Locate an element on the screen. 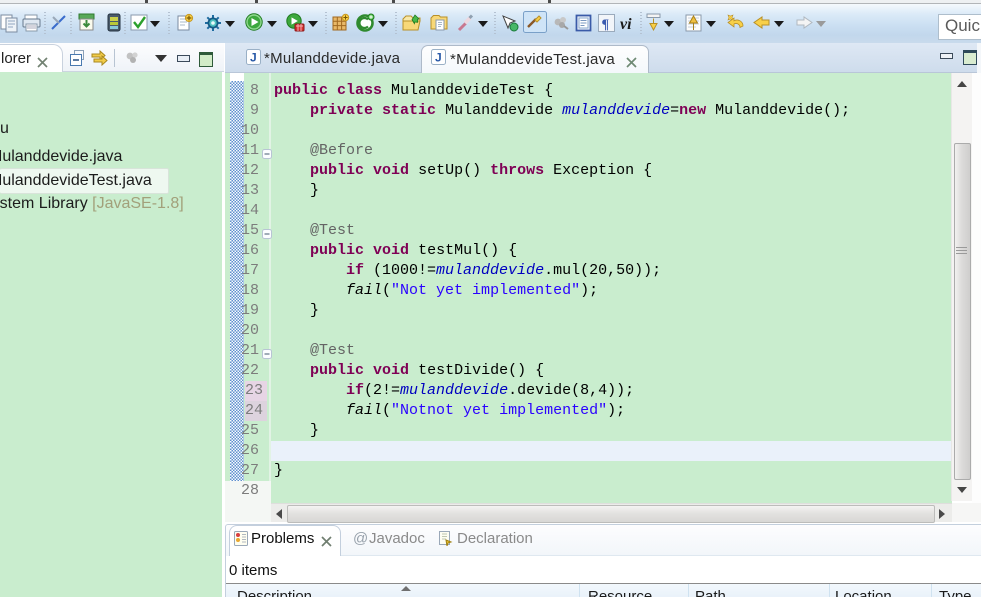 The height and width of the screenshot is (597, 981). svg-text: vi is located at coordinates (626, 24).